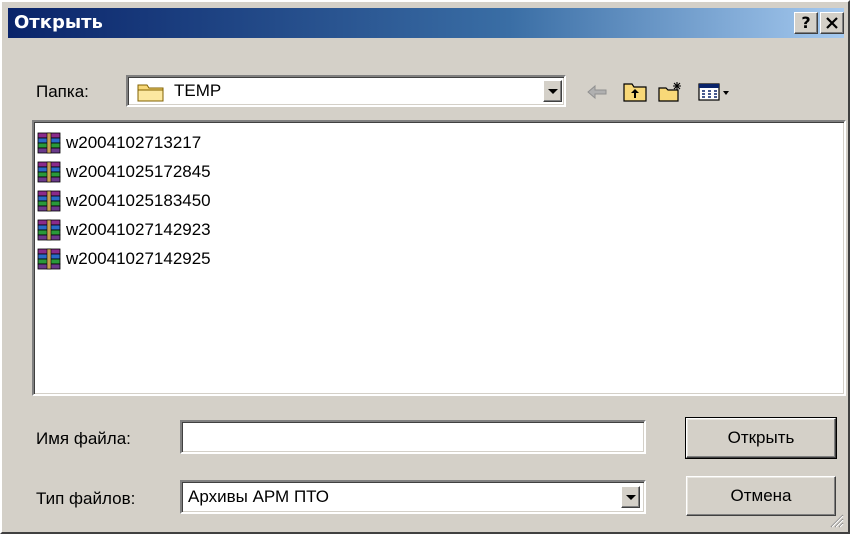  What do you see at coordinates (761, 438) in the screenshot?
I see `open-button: Открыть` at bounding box center [761, 438].